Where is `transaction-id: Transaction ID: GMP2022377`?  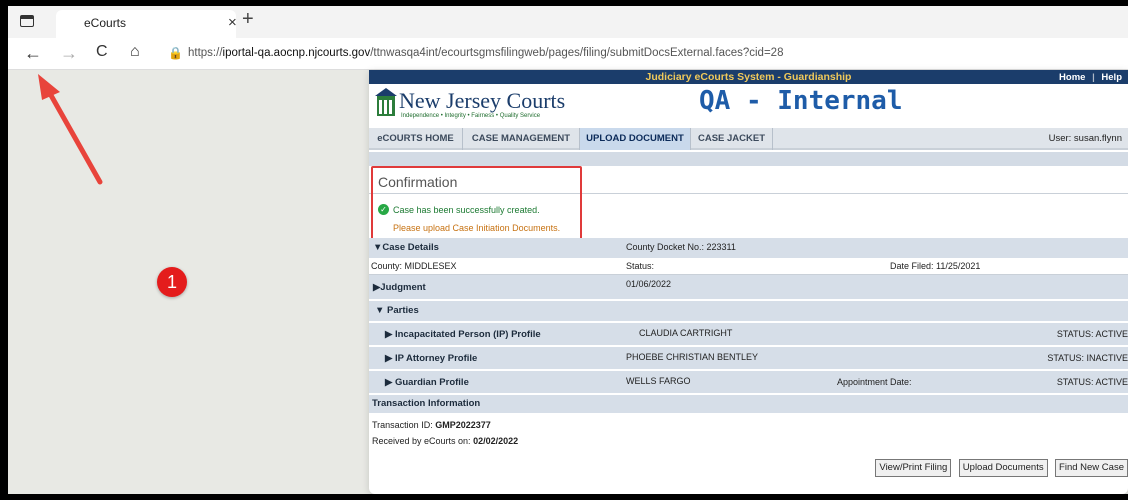 transaction-id: Transaction ID: GMP2022377 is located at coordinates (431, 425).